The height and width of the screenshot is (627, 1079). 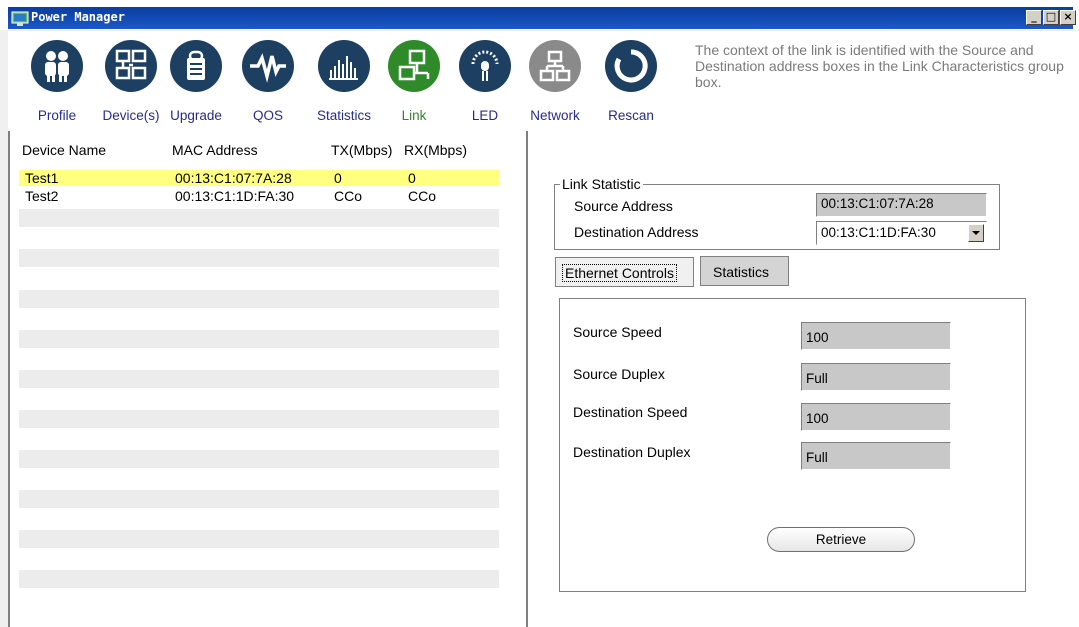 What do you see at coordinates (876, 336) in the screenshot?
I see `source-speed-field: 100` at bounding box center [876, 336].